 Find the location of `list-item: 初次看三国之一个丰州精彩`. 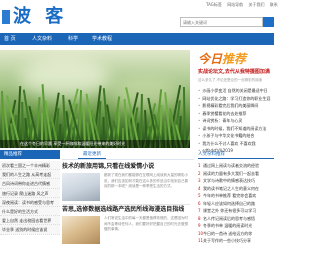

list-item: 初次看三国之一个丰州精彩 is located at coordinates (30, 166).